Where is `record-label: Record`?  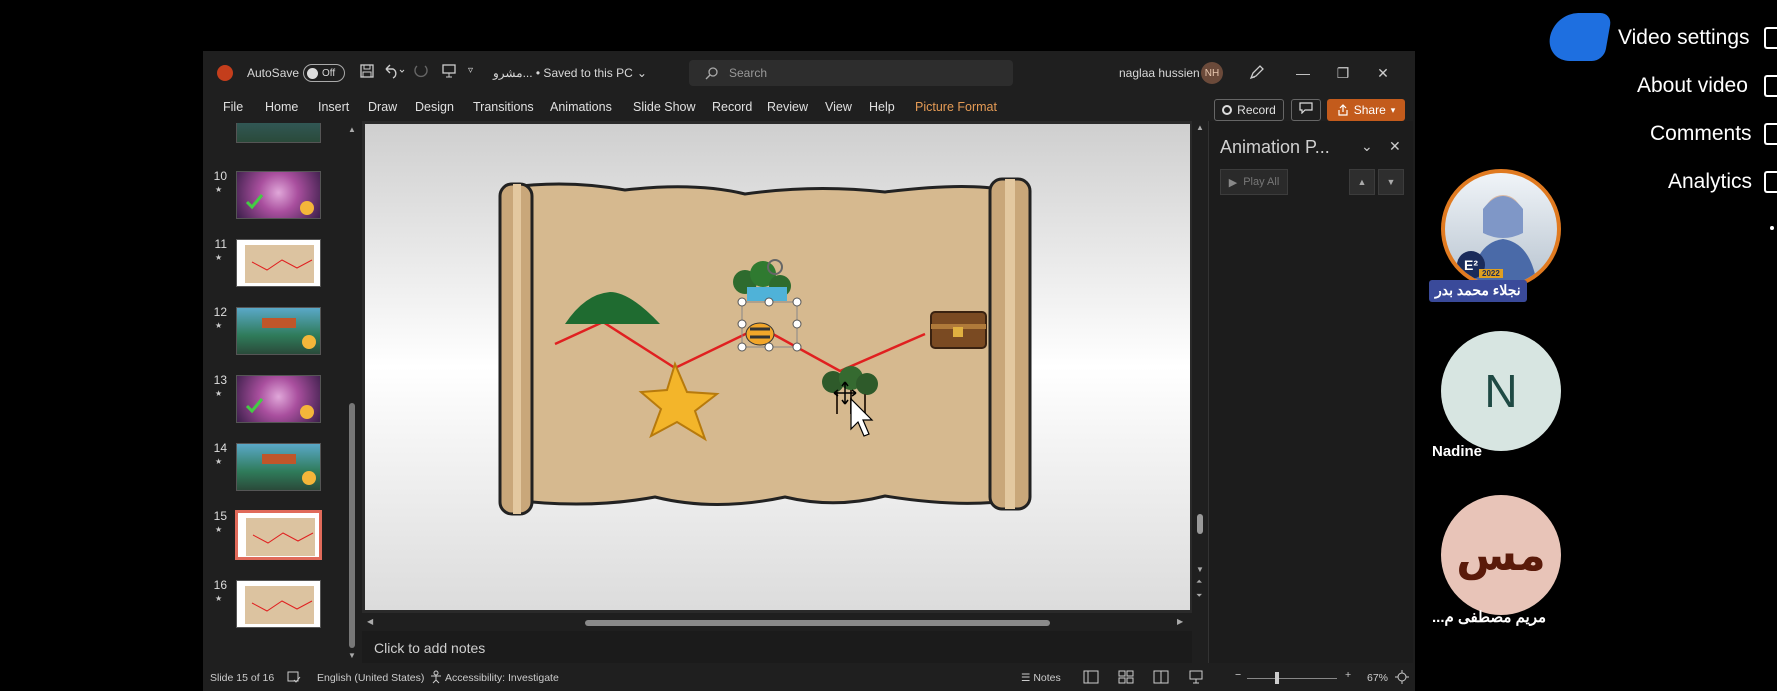
record-label: Record is located at coordinates (1256, 110).